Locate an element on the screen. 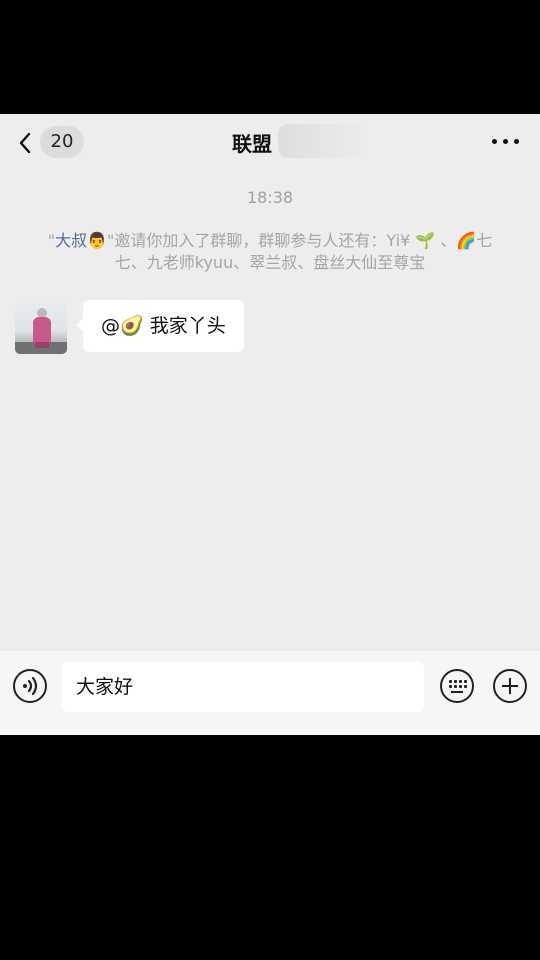  avatar-figure-legs is located at coordinates (42, 345).